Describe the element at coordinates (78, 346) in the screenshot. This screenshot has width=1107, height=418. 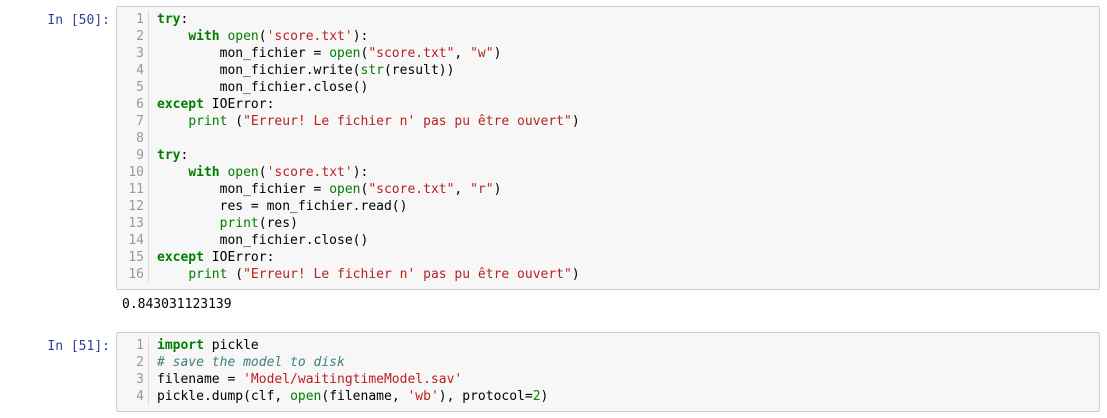
I see `input-prompt: In [51]:` at that location.